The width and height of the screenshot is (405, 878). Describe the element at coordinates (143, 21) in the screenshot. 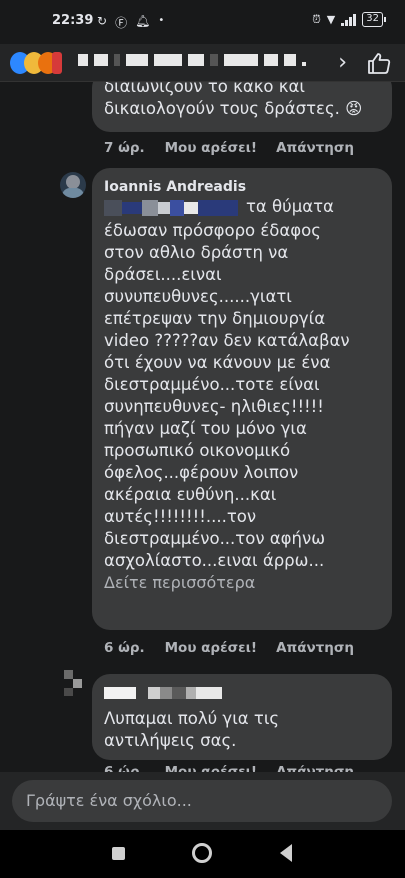

I see `notification-bell-icon: 🔔︎` at that location.